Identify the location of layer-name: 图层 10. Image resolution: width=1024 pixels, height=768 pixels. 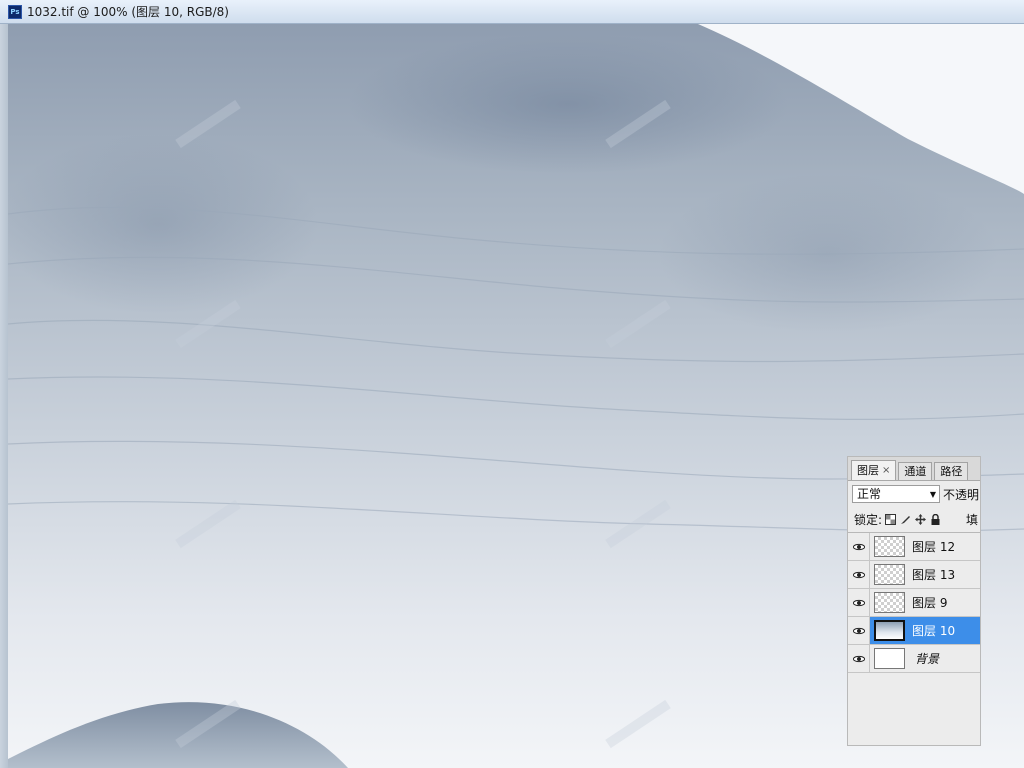
(934, 631).